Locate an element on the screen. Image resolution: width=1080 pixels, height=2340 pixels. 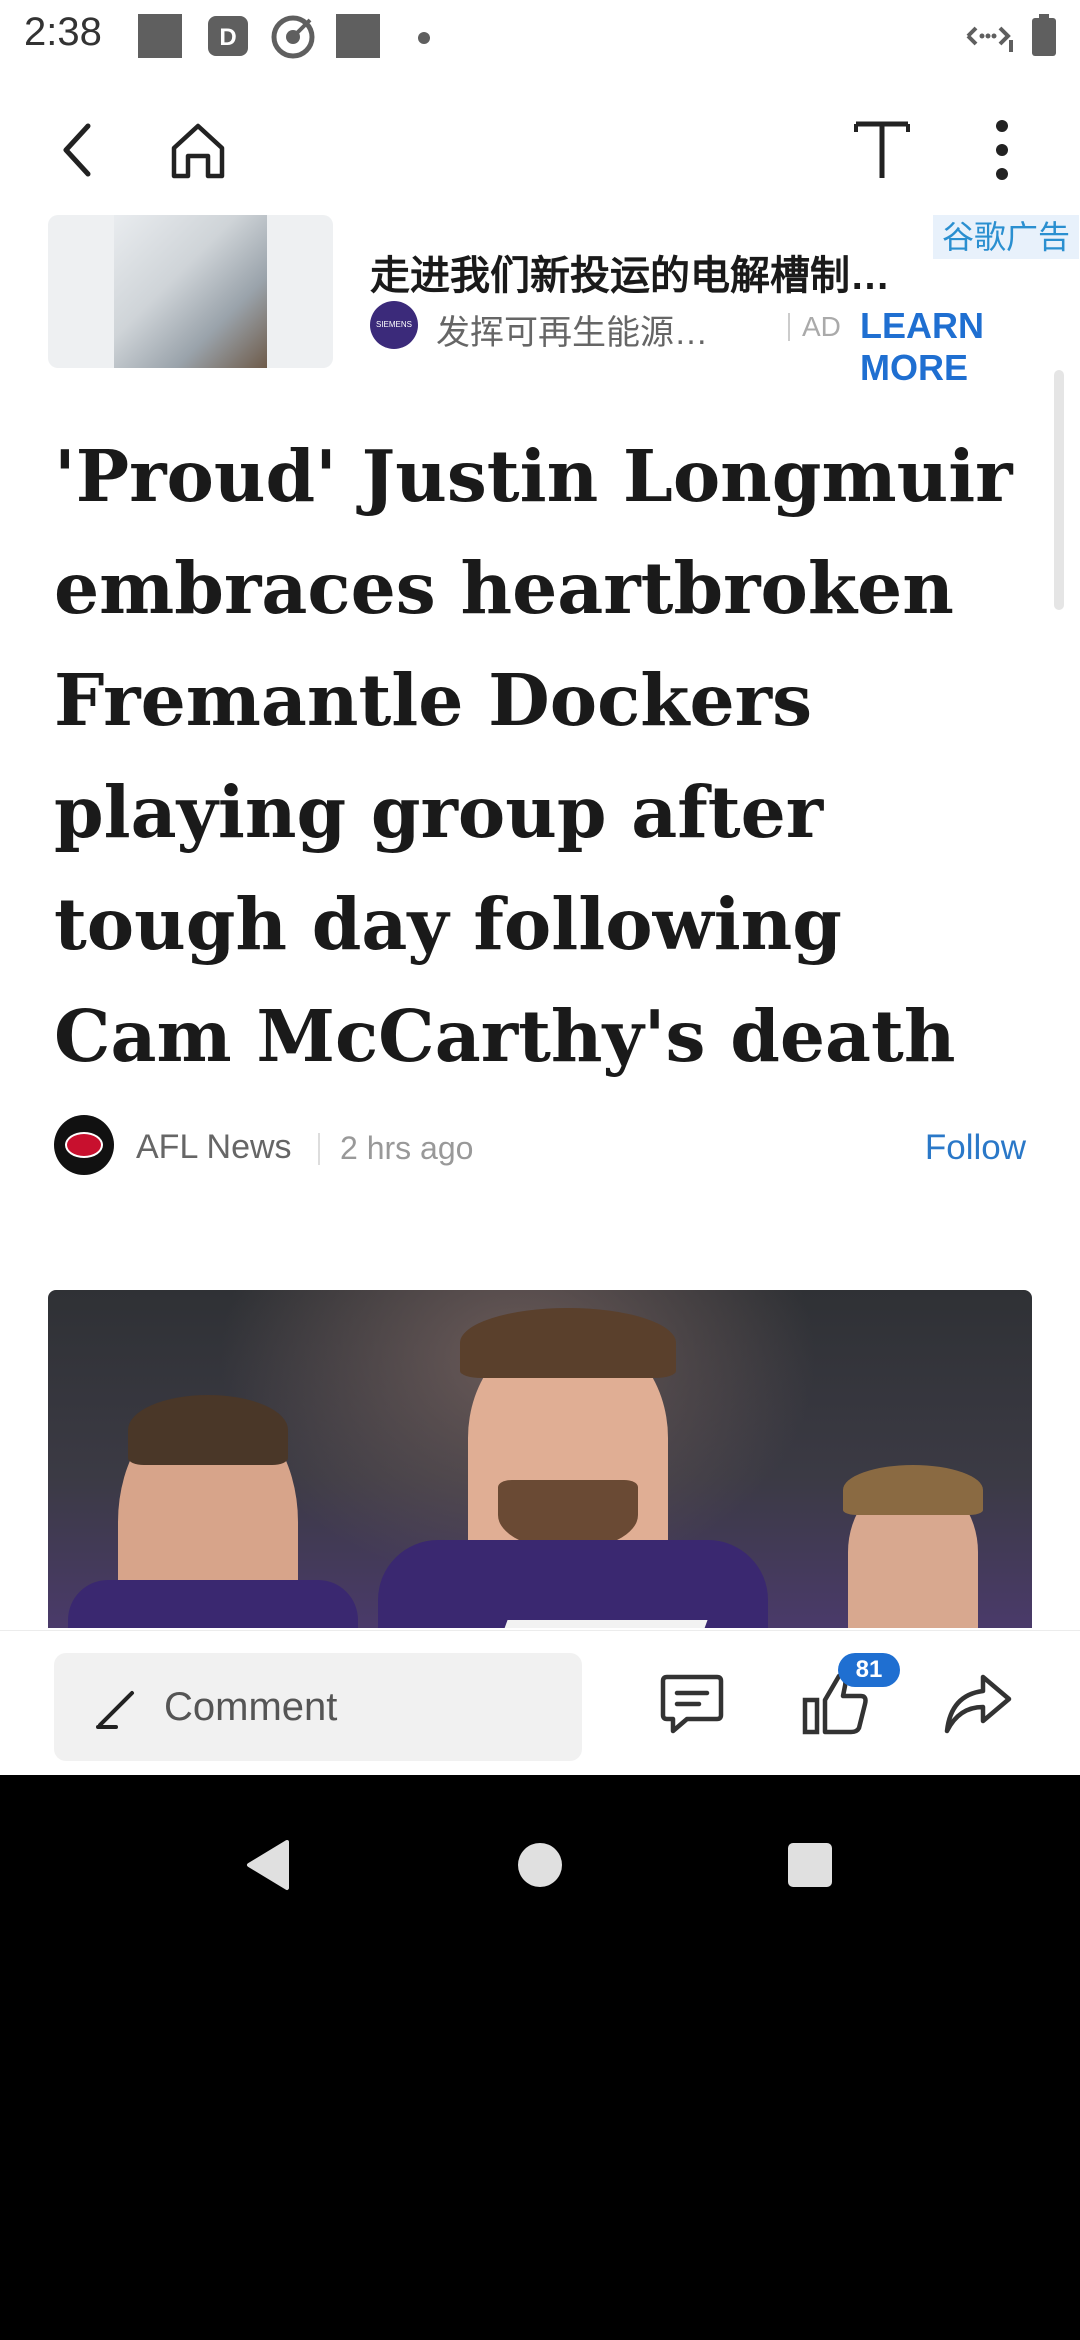
text-size-icon is located at coordinates (882, 149).